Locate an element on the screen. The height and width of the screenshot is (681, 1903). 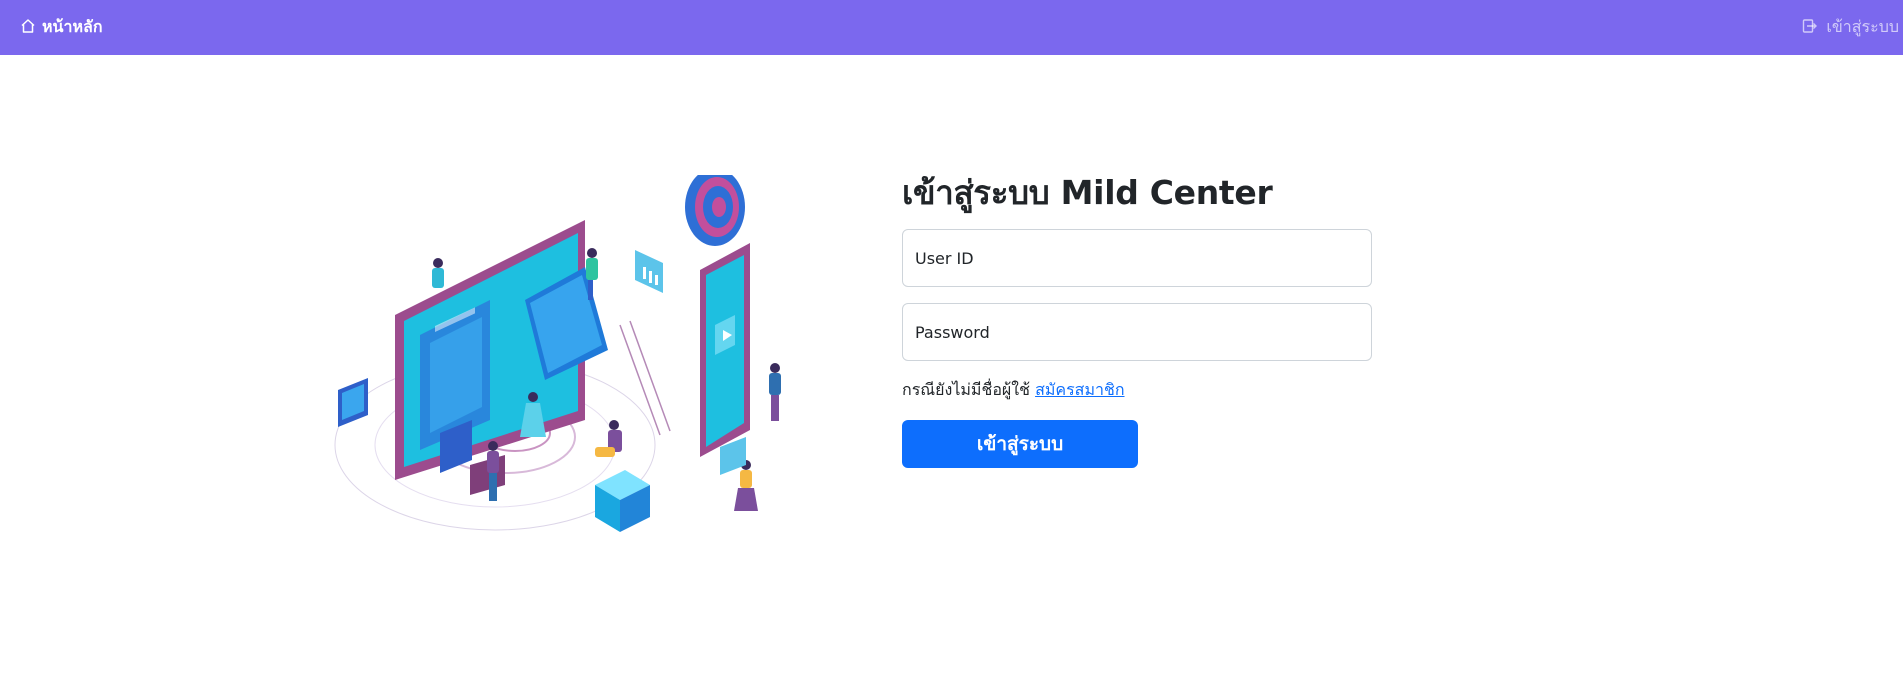
signup-link: สมัครสมาชิก is located at coordinates (1079, 389).